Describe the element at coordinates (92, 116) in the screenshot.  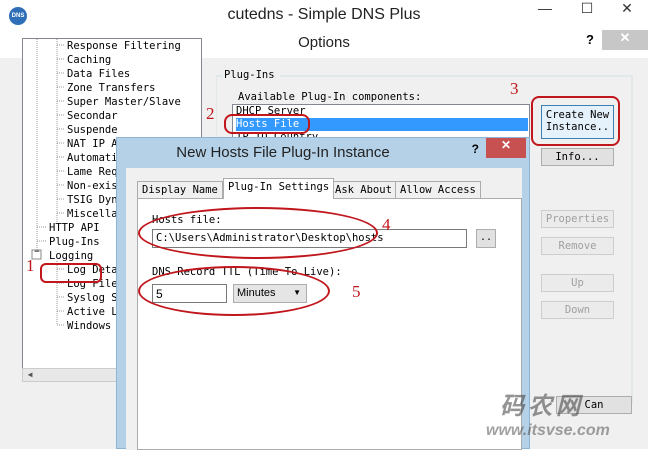
I see `tree-item-secondary: Secondar` at that location.